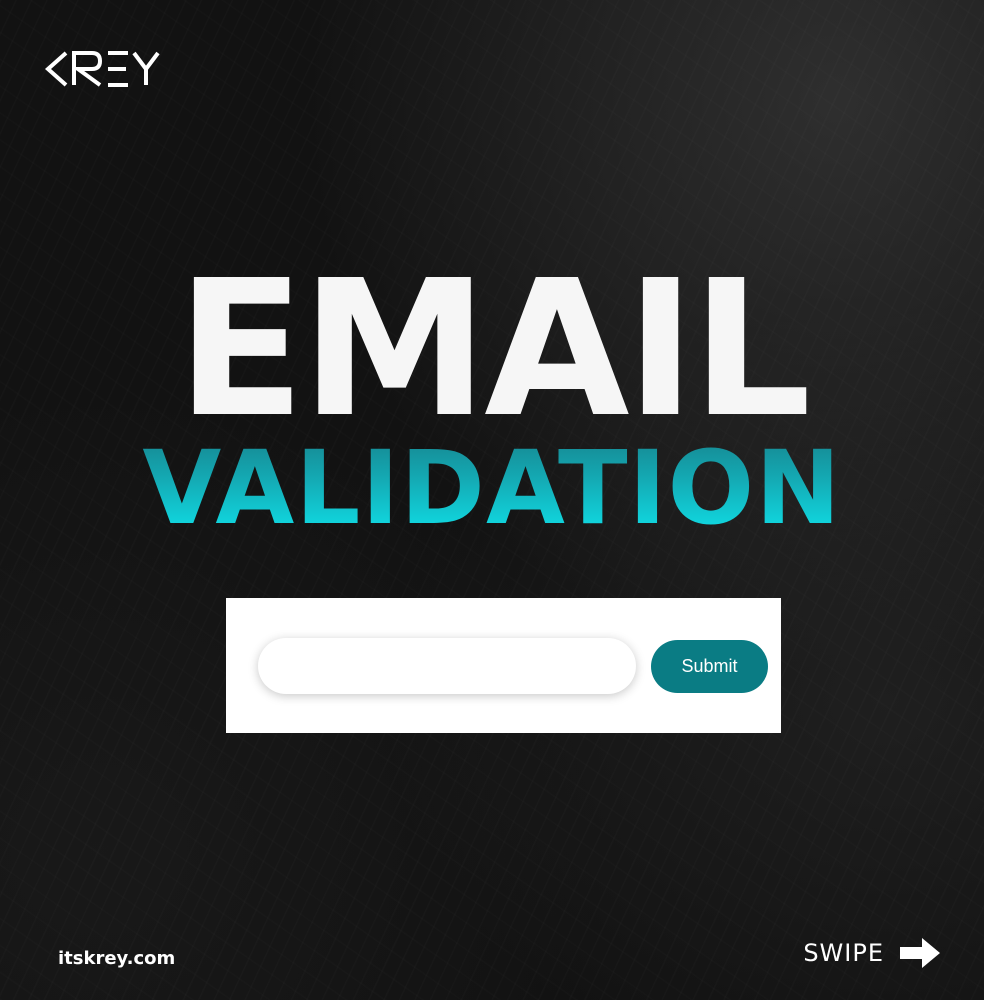 The height and width of the screenshot is (1000, 984). What do you see at coordinates (102, 69) in the screenshot?
I see `krey-logo` at bounding box center [102, 69].